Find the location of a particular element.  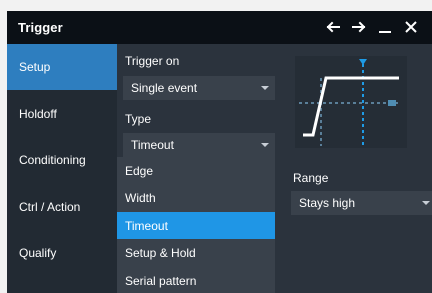

sidebar-item-qualify: Qualify is located at coordinates (62, 253).